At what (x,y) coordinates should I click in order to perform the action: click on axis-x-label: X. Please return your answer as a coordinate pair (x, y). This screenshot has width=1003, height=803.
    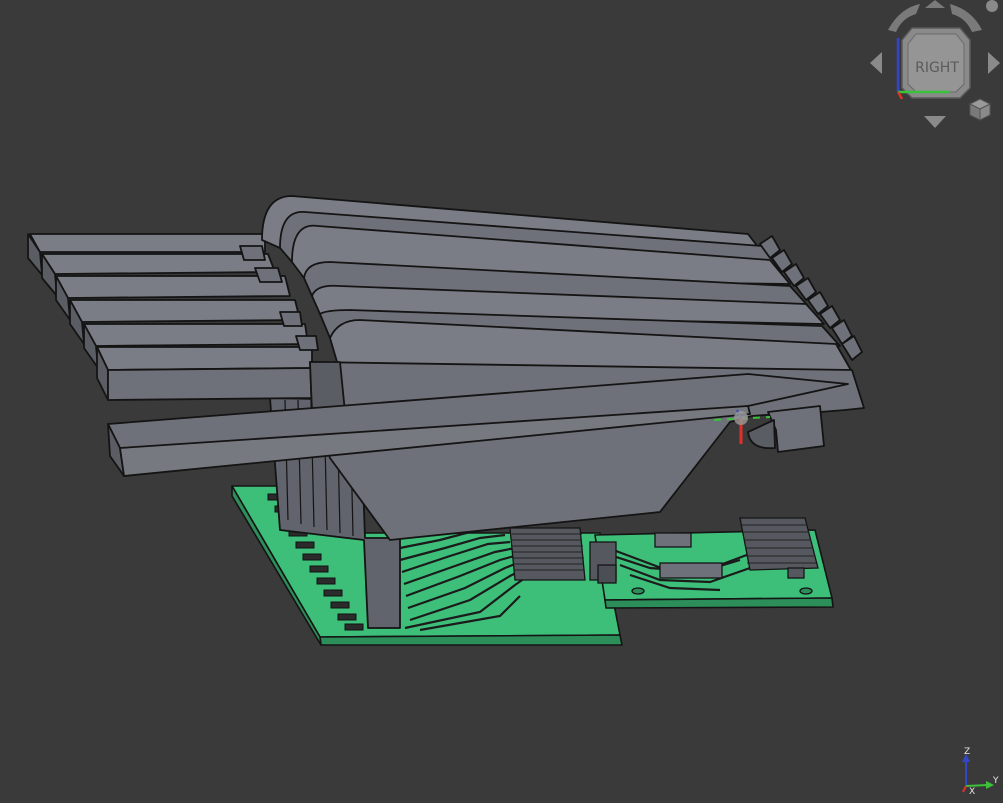
    Looking at the image, I should click on (972, 792).